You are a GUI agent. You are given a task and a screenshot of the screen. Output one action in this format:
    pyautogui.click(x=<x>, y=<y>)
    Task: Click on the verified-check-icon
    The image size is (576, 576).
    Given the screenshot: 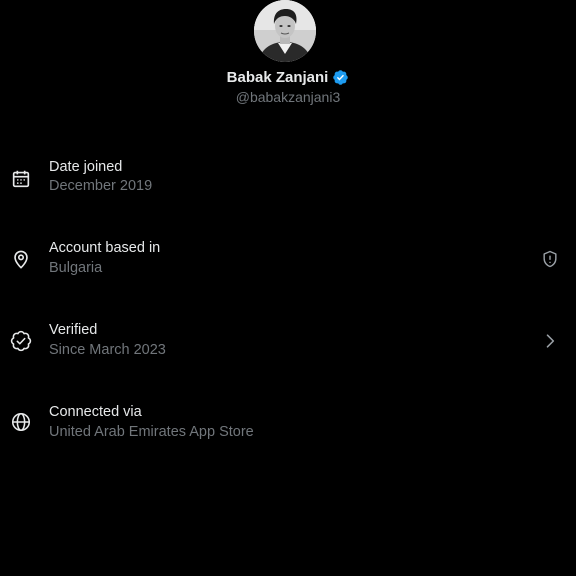 What is the action you would take?
    pyautogui.click(x=21, y=341)
    